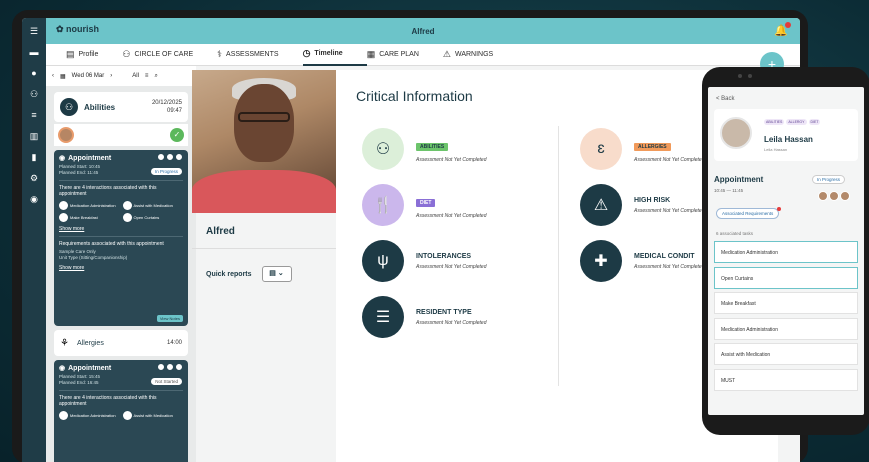 Image resolution: width=869 pixels, height=462 pixels. Describe the element at coordinates (220, 231) in the screenshot. I see `resident-name: Alfred` at that location.